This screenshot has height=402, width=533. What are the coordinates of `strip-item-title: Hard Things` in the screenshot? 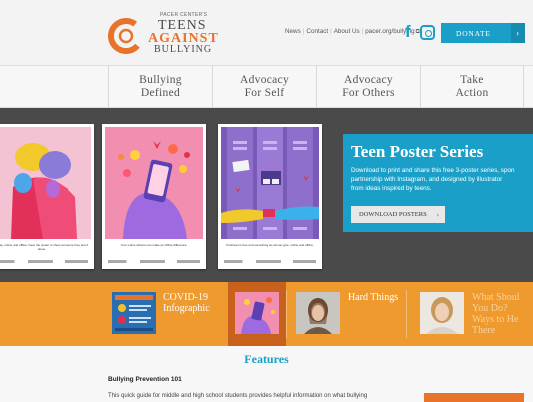 It's located at (373, 297).